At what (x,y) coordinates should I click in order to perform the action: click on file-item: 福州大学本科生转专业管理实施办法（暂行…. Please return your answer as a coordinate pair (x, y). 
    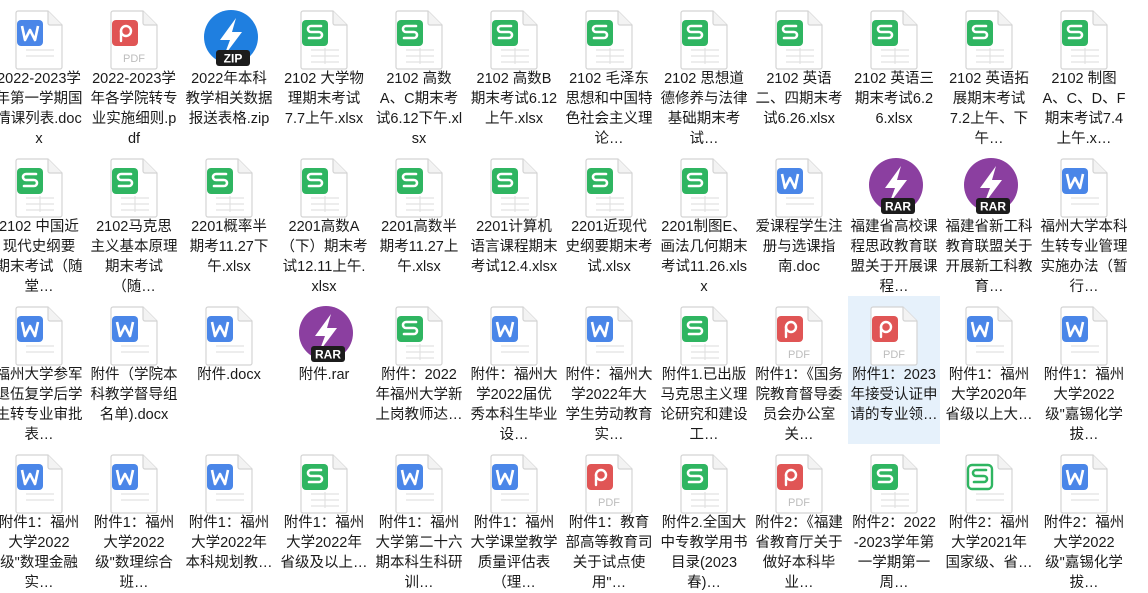
    Looking at the image, I should click on (1084, 222).